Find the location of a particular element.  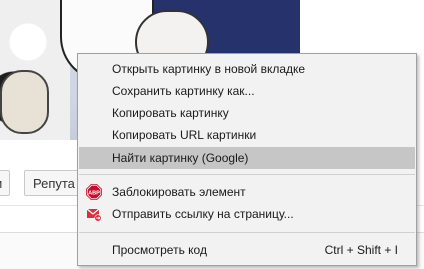

tag-label: и is located at coordinates (1, 183).